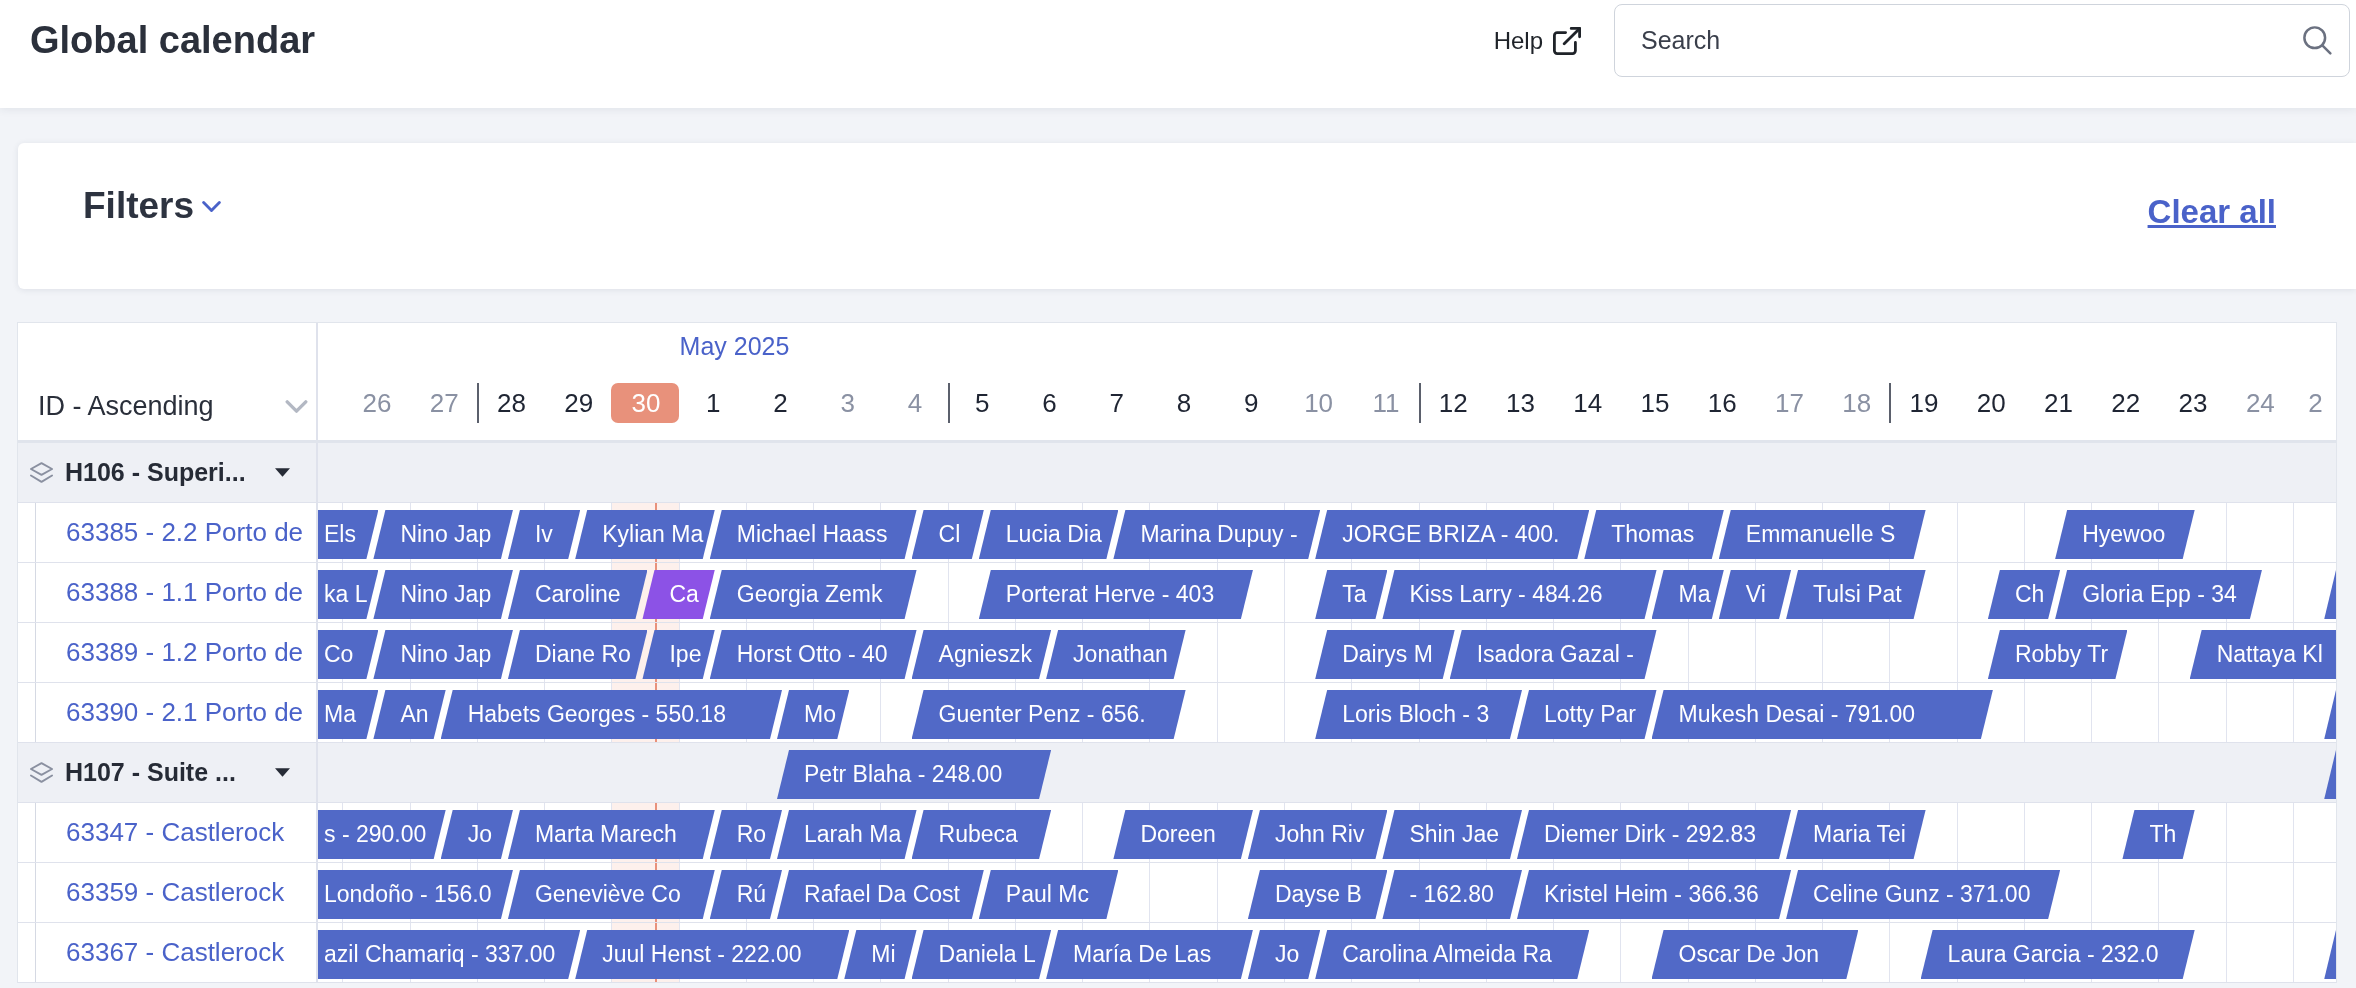  What do you see at coordinates (611, 894) in the screenshot?
I see `booking-bar: Geneviève Co` at bounding box center [611, 894].